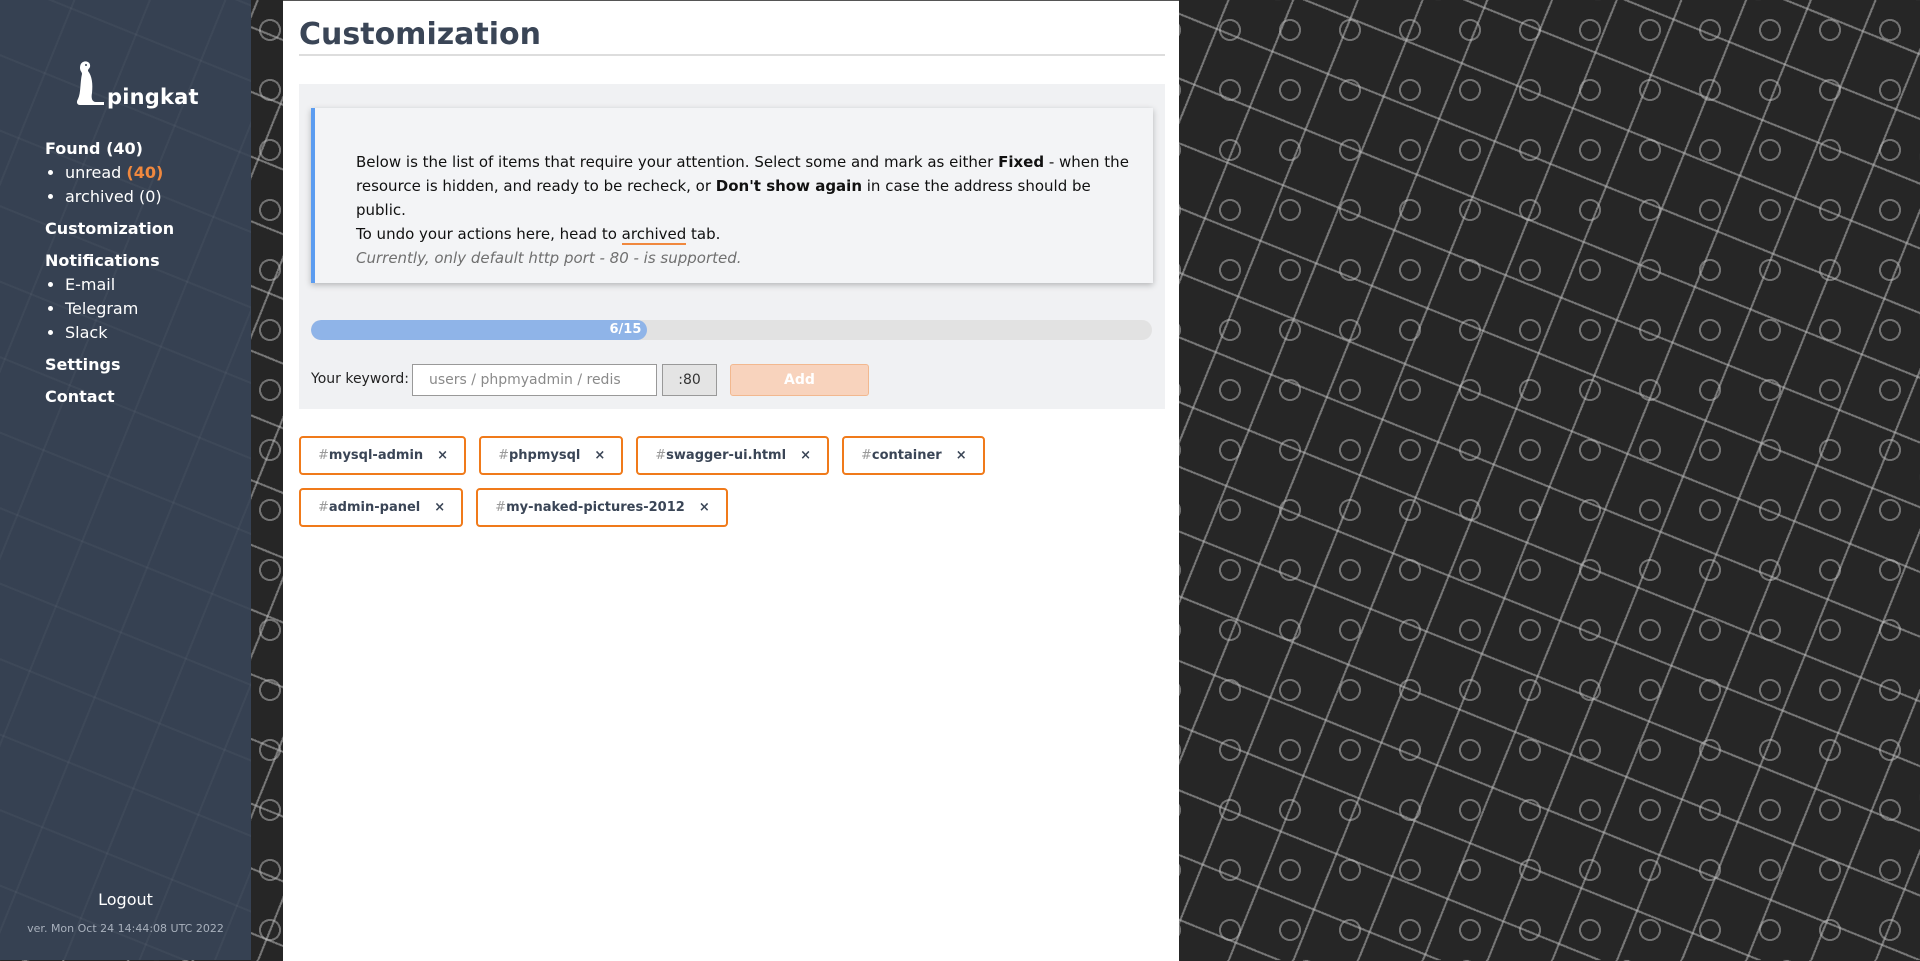 Image resolution: width=1920 pixels, height=961 pixels. Describe the element at coordinates (360, 379) in the screenshot. I see `keyword-label: Your keyword:` at that location.